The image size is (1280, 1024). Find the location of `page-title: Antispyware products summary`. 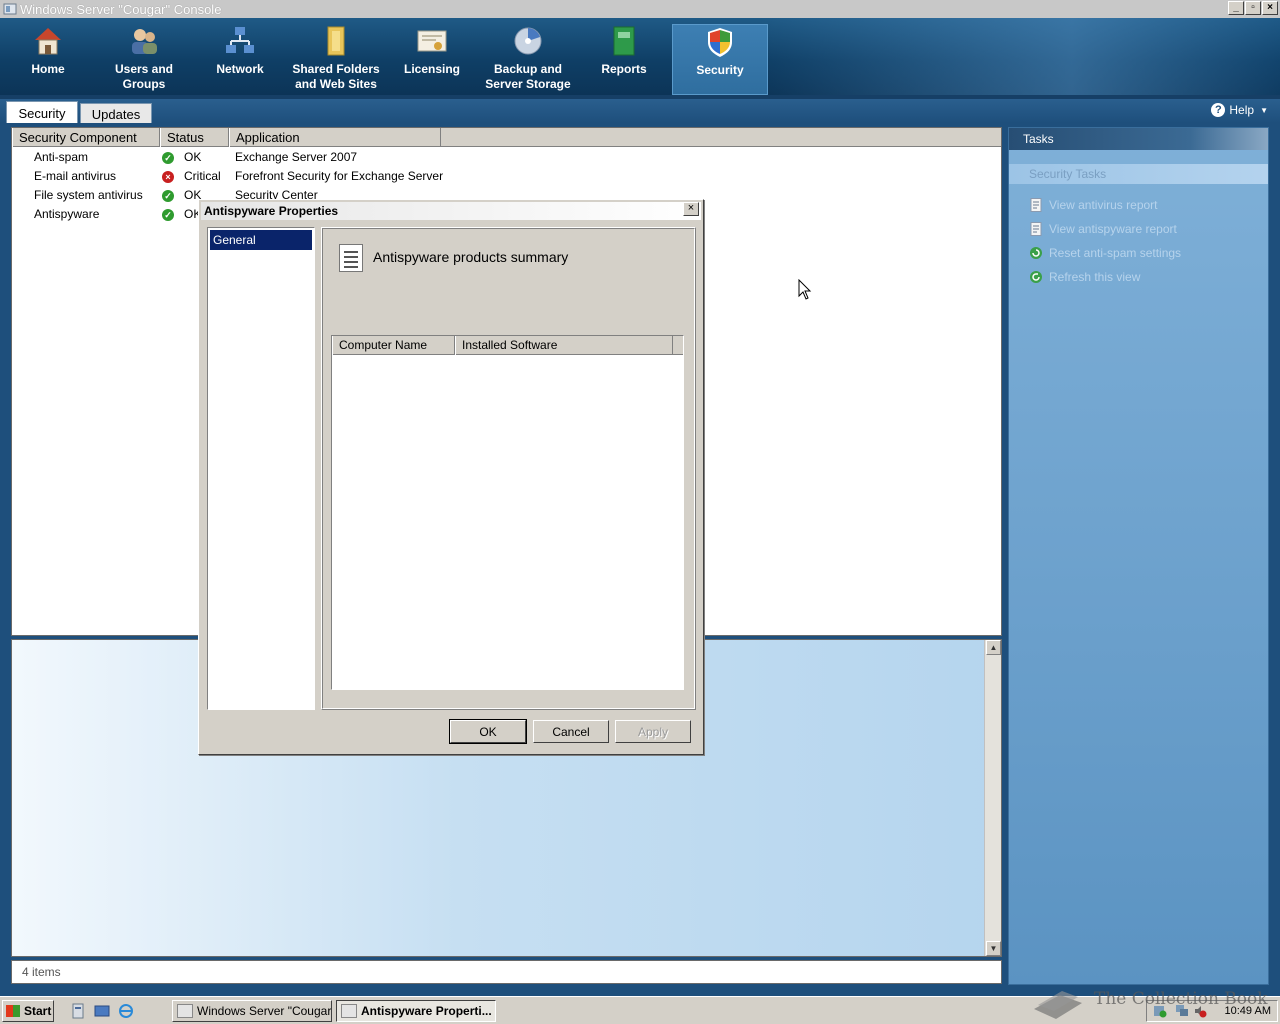

page-title: Antispyware products summary is located at coordinates (471, 257).